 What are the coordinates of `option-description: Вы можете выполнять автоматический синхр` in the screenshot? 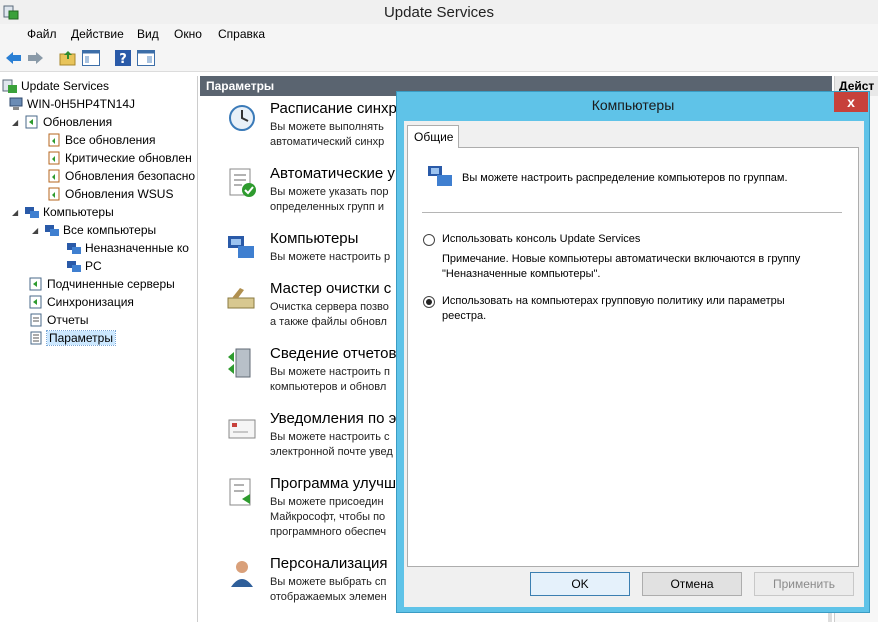 It's located at (327, 134).